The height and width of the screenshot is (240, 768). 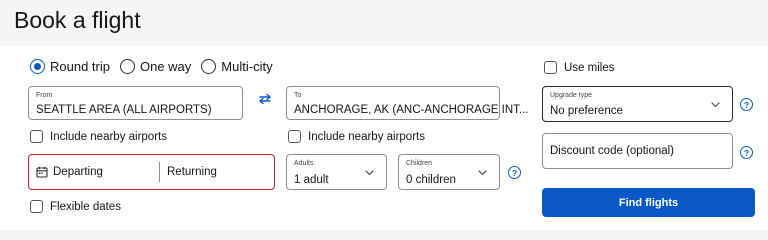 I want to click on upgrade-type-select: Upgrade type No preference, so click(x=637, y=104).